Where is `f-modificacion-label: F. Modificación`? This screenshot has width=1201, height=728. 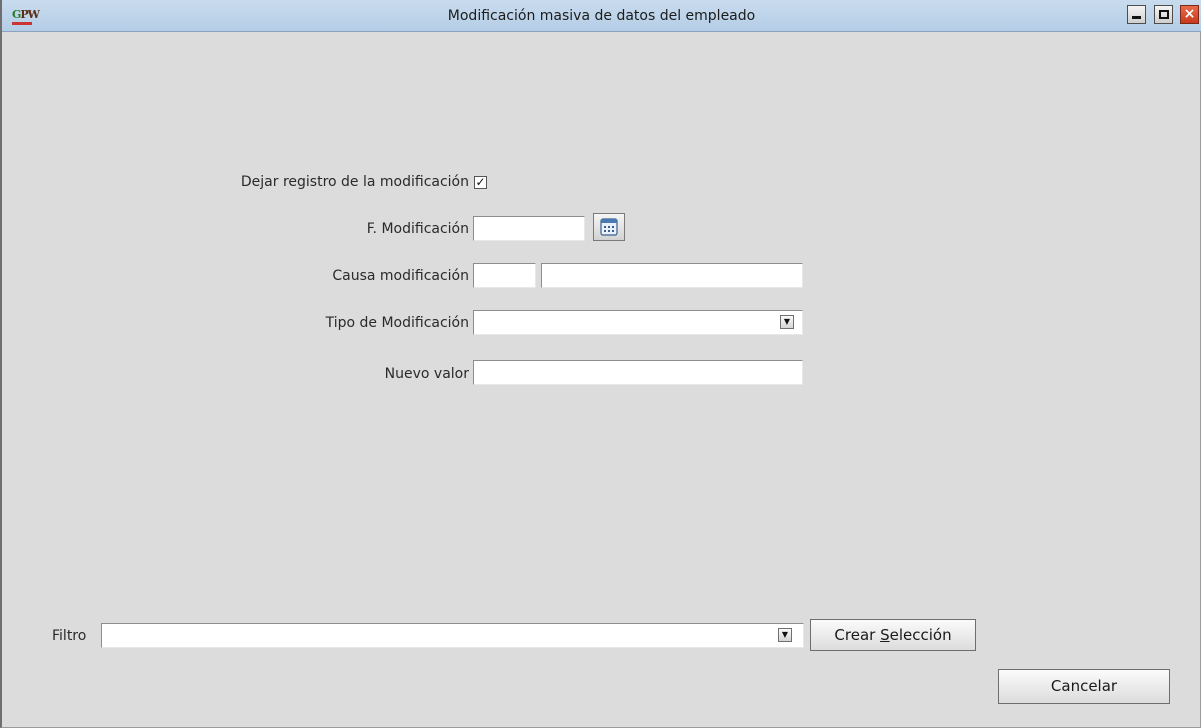 f-modificacion-label: F. Modificación is located at coordinates (417, 229).